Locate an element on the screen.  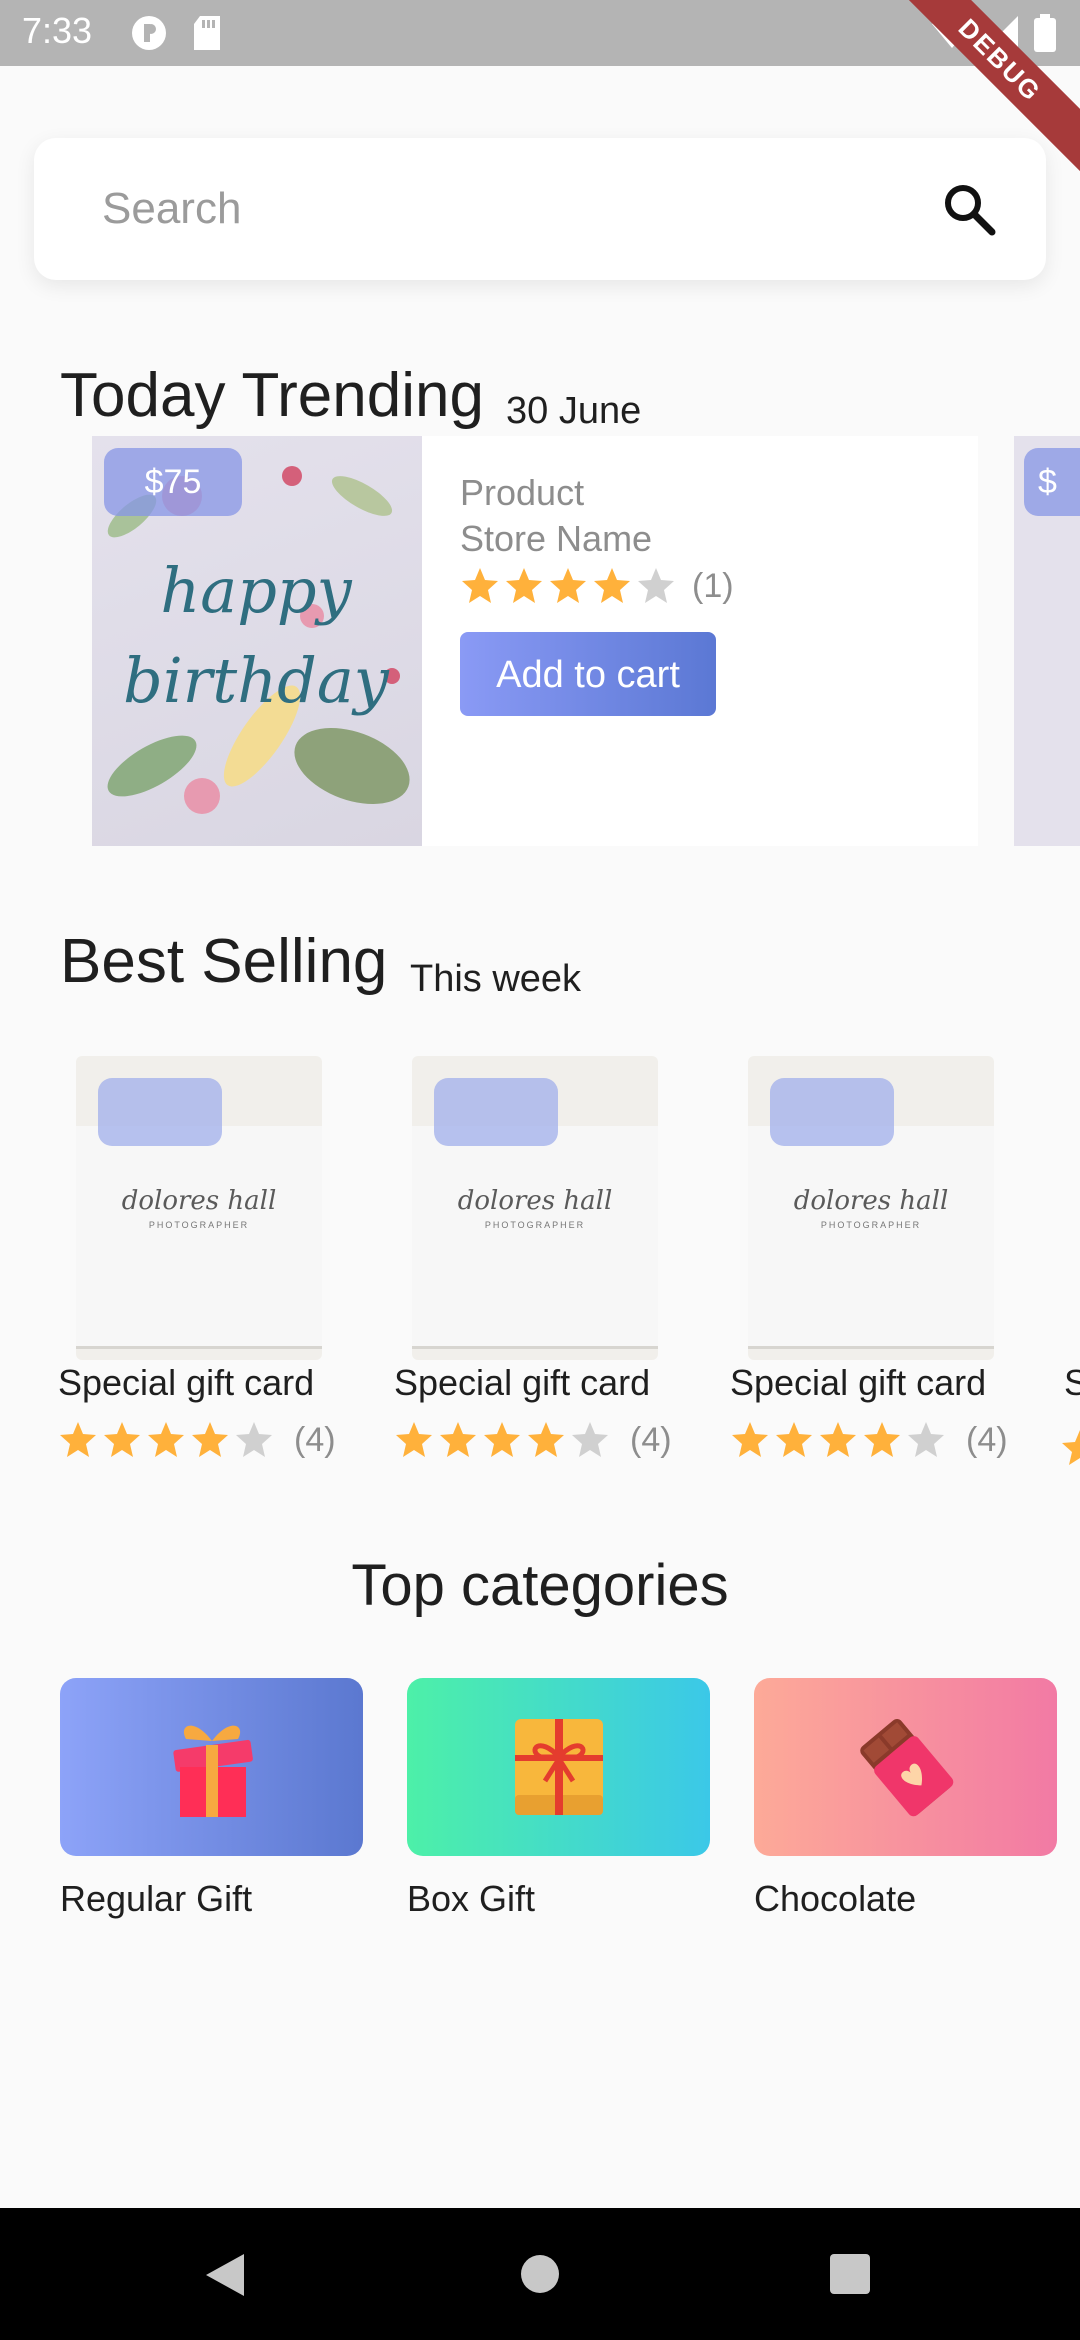
product-name: Product is located at coordinates (522, 492).